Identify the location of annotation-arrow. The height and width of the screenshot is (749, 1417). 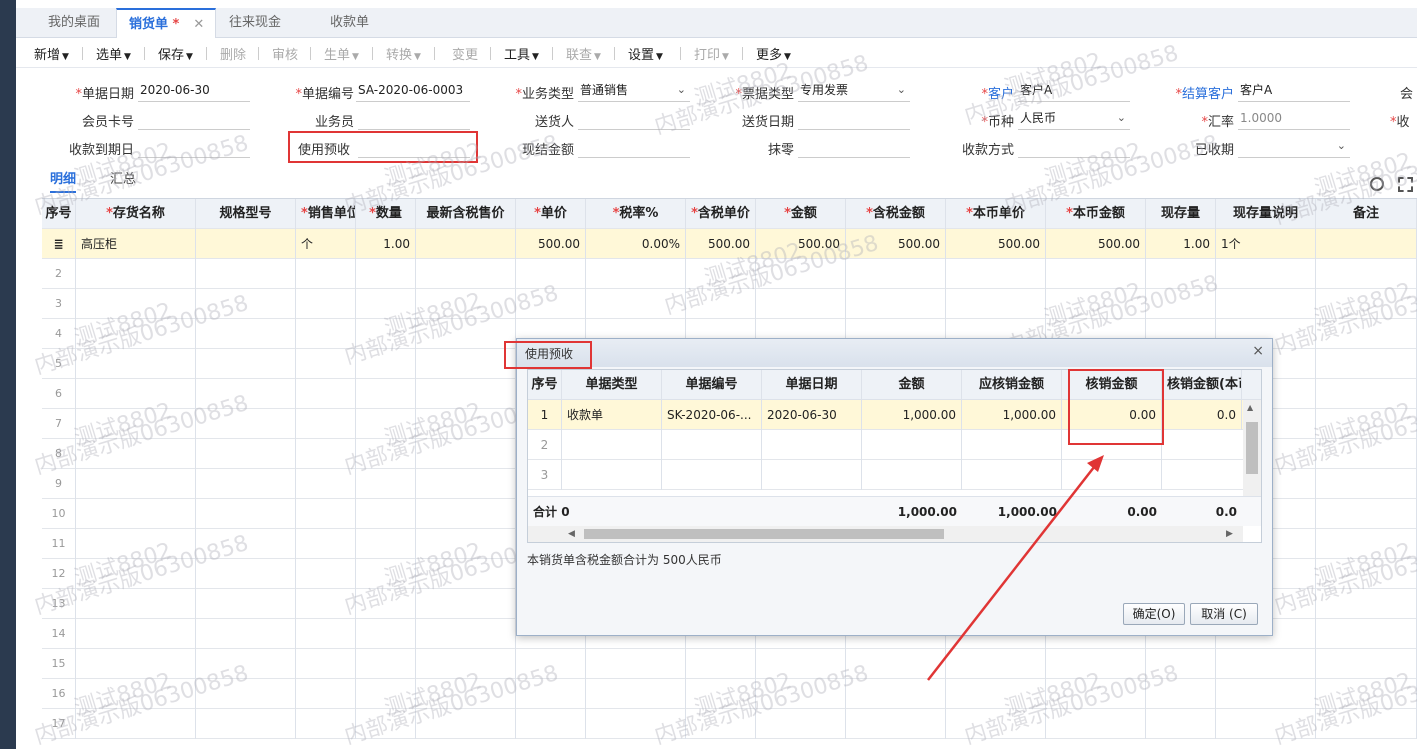
(1015, 568).